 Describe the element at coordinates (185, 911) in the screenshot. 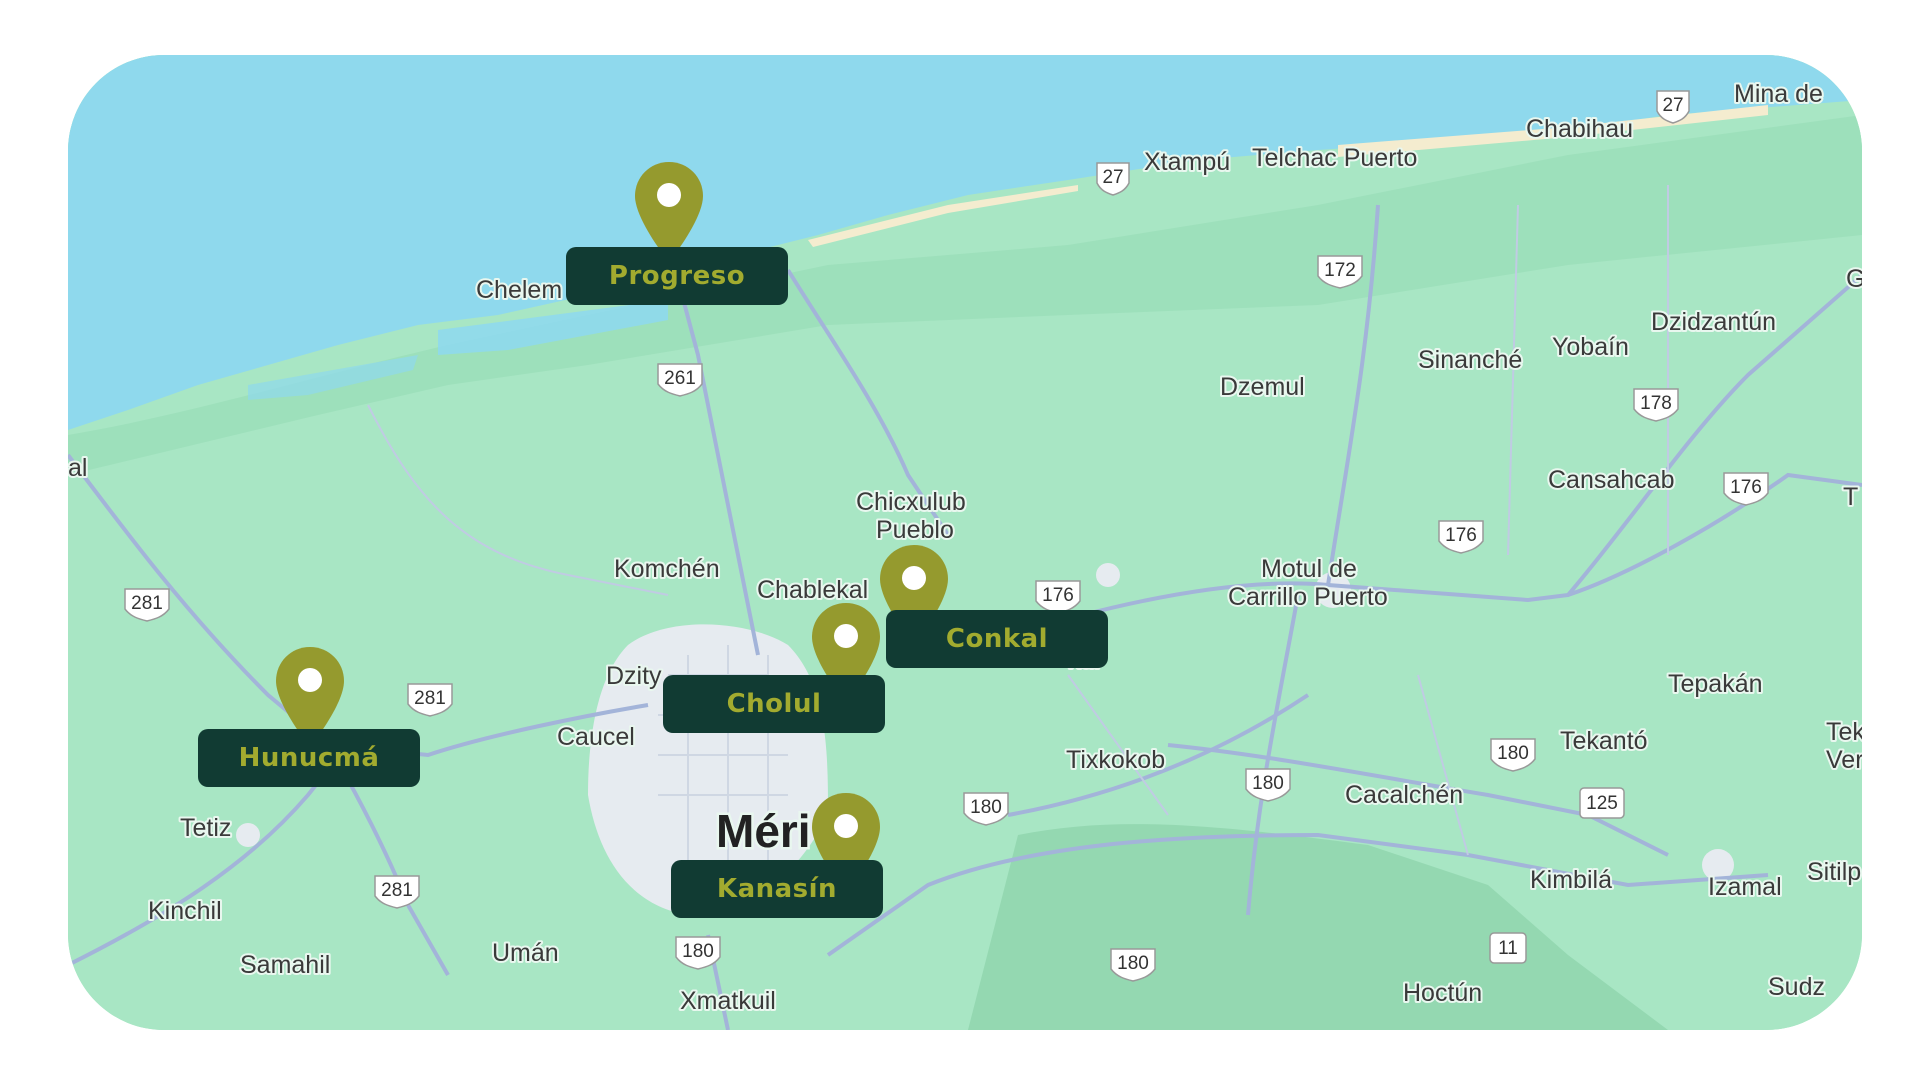

I see `place-kinchil: Kinchil` at that location.